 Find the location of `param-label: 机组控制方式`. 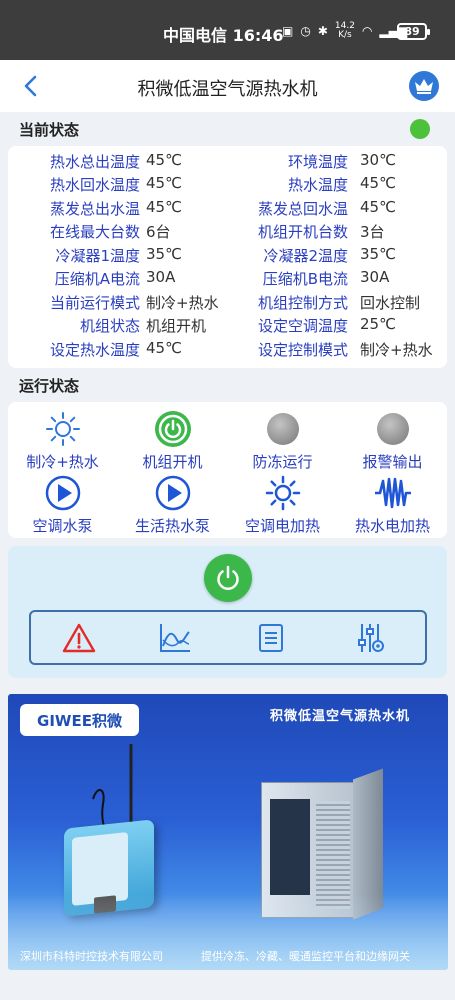

param-label: 机组控制方式 is located at coordinates (302, 303).